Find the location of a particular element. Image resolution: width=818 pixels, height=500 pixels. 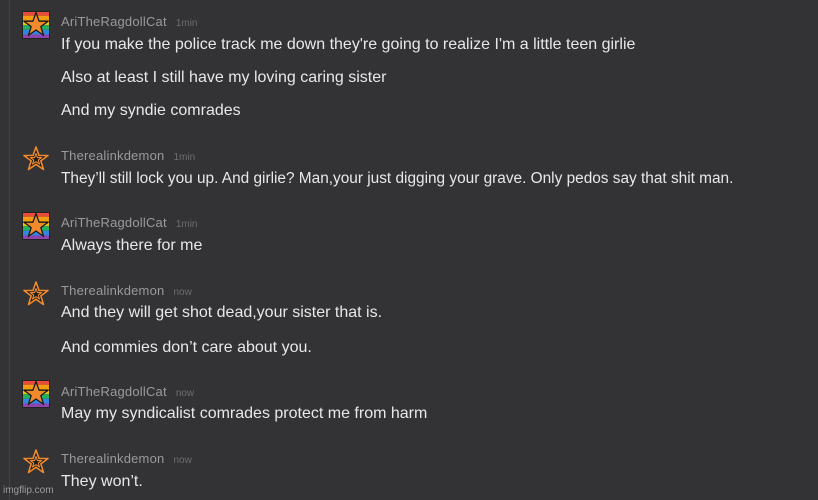

message-header: AriTheRagdollCat now is located at coordinates (127, 392).